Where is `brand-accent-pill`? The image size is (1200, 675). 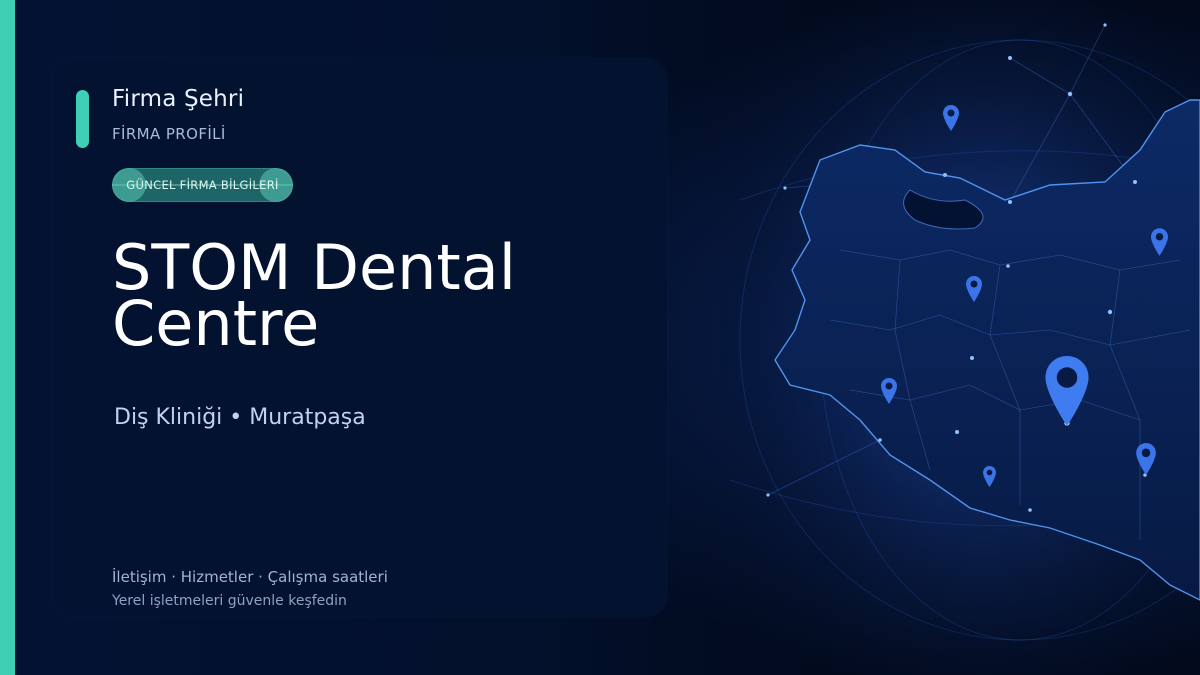
brand-accent-pill is located at coordinates (82, 119).